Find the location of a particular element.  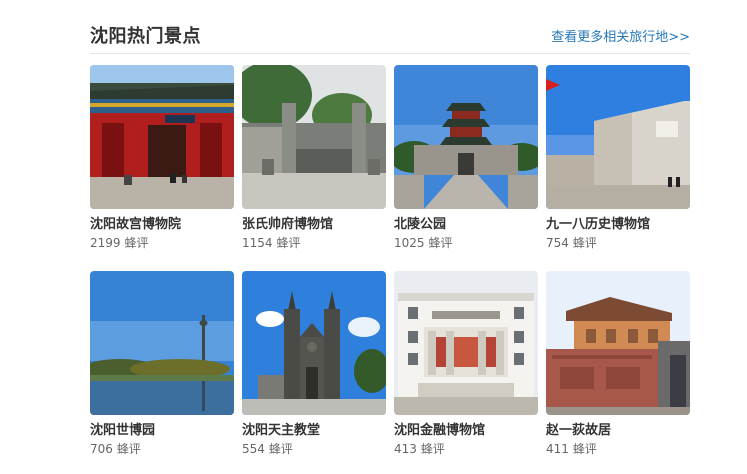

review-number: 1025 is located at coordinates (409, 243).